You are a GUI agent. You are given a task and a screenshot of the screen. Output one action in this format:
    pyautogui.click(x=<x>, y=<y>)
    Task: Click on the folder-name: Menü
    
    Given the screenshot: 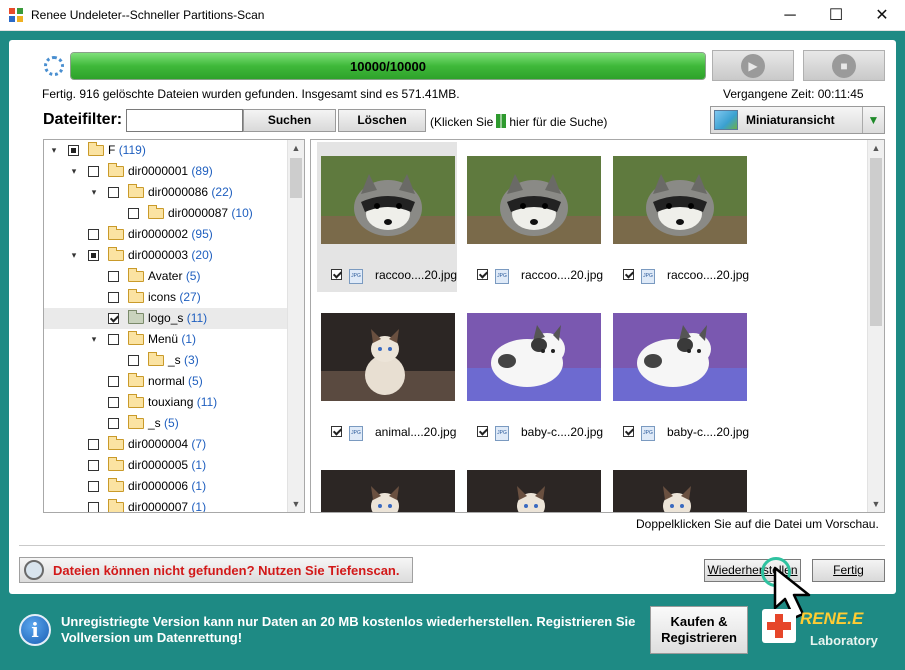 What is the action you would take?
    pyautogui.click(x=163, y=339)
    